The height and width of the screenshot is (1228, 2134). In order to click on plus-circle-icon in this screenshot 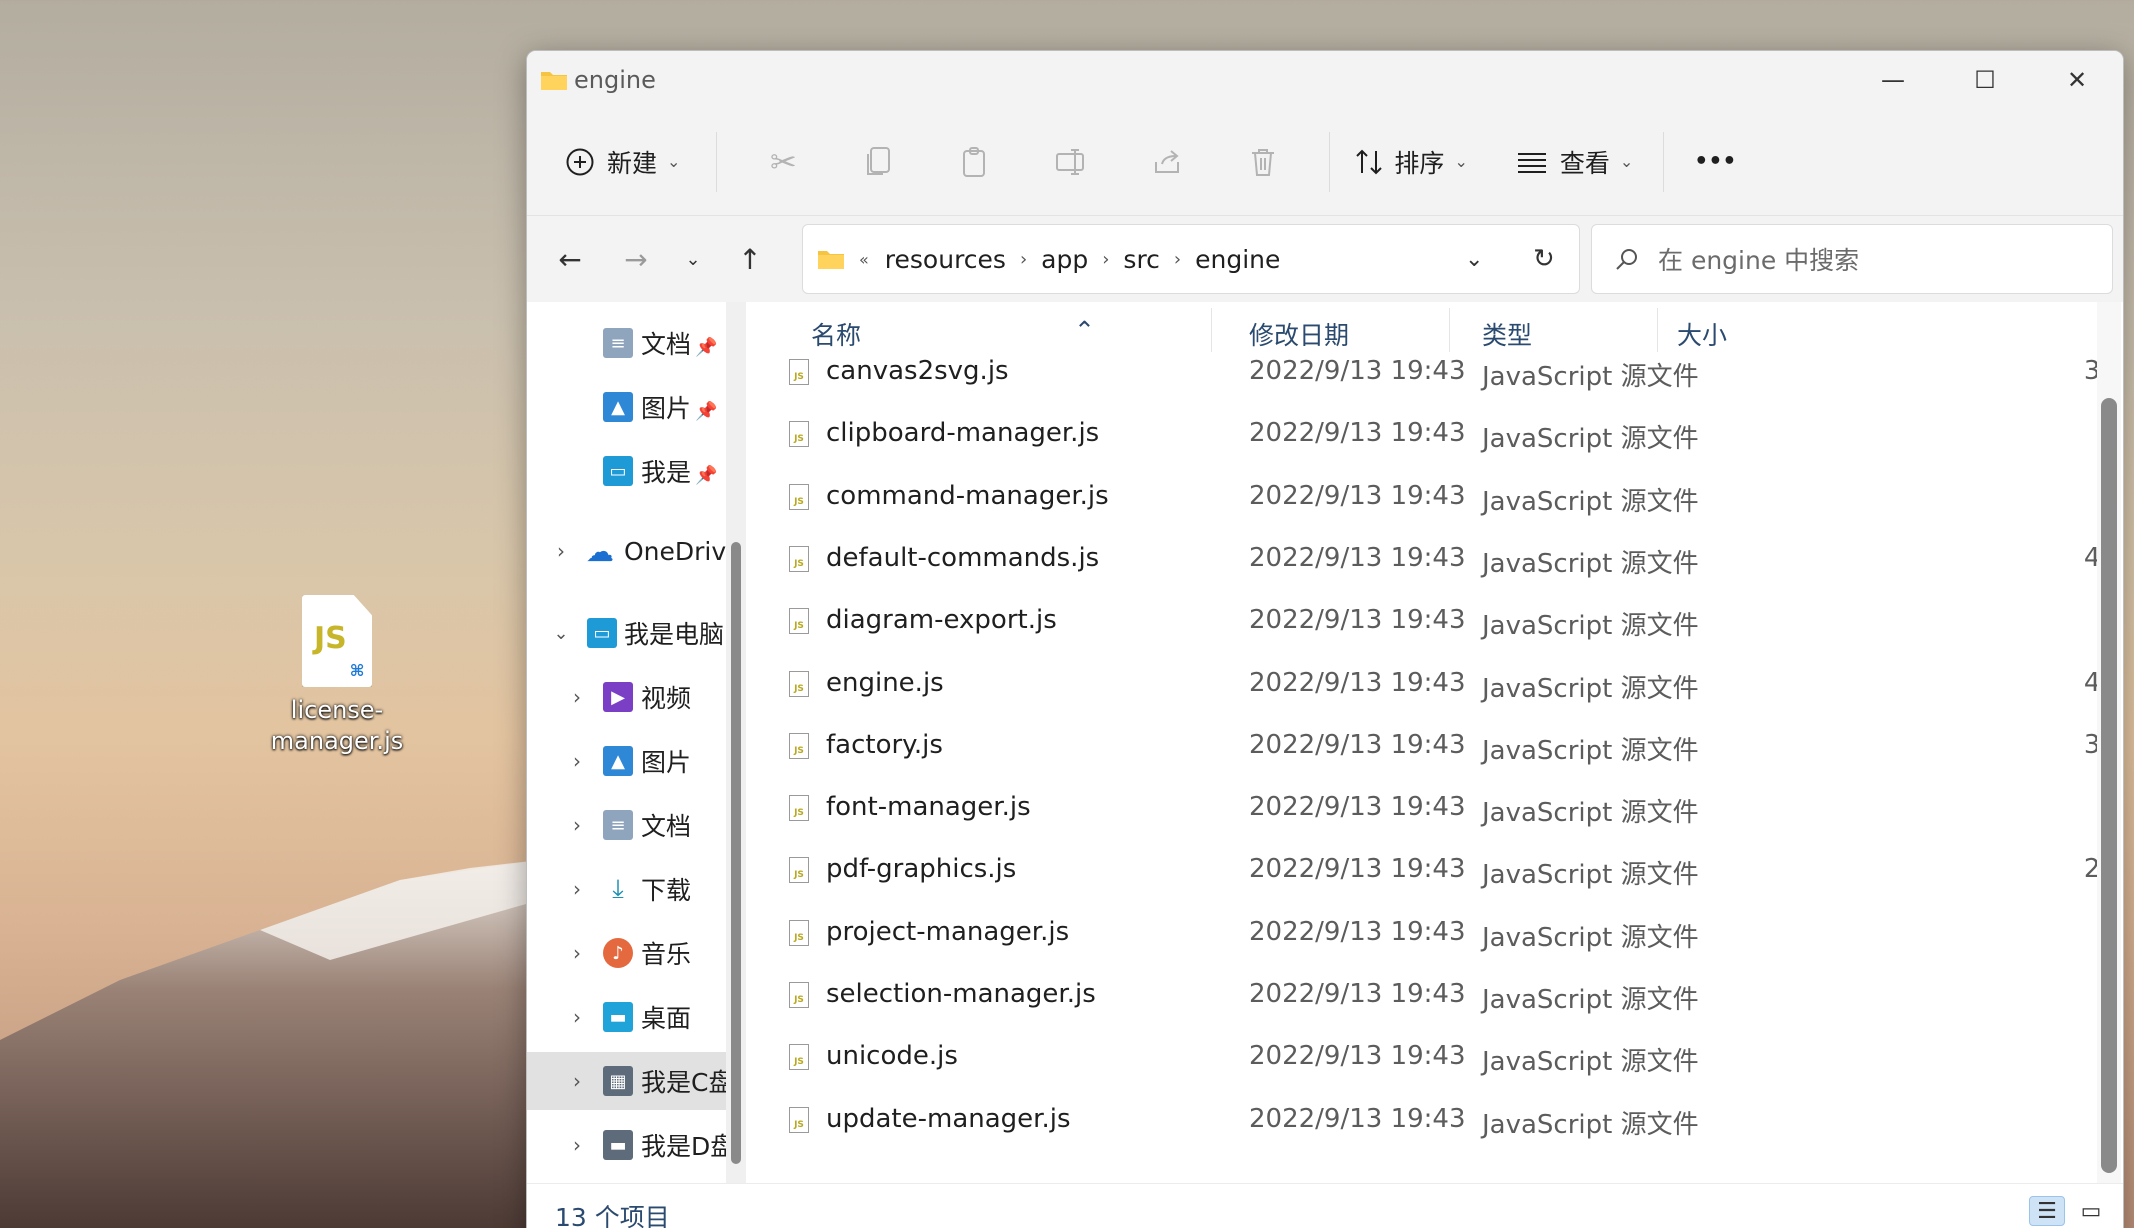, I will do `click(580, 161)`.